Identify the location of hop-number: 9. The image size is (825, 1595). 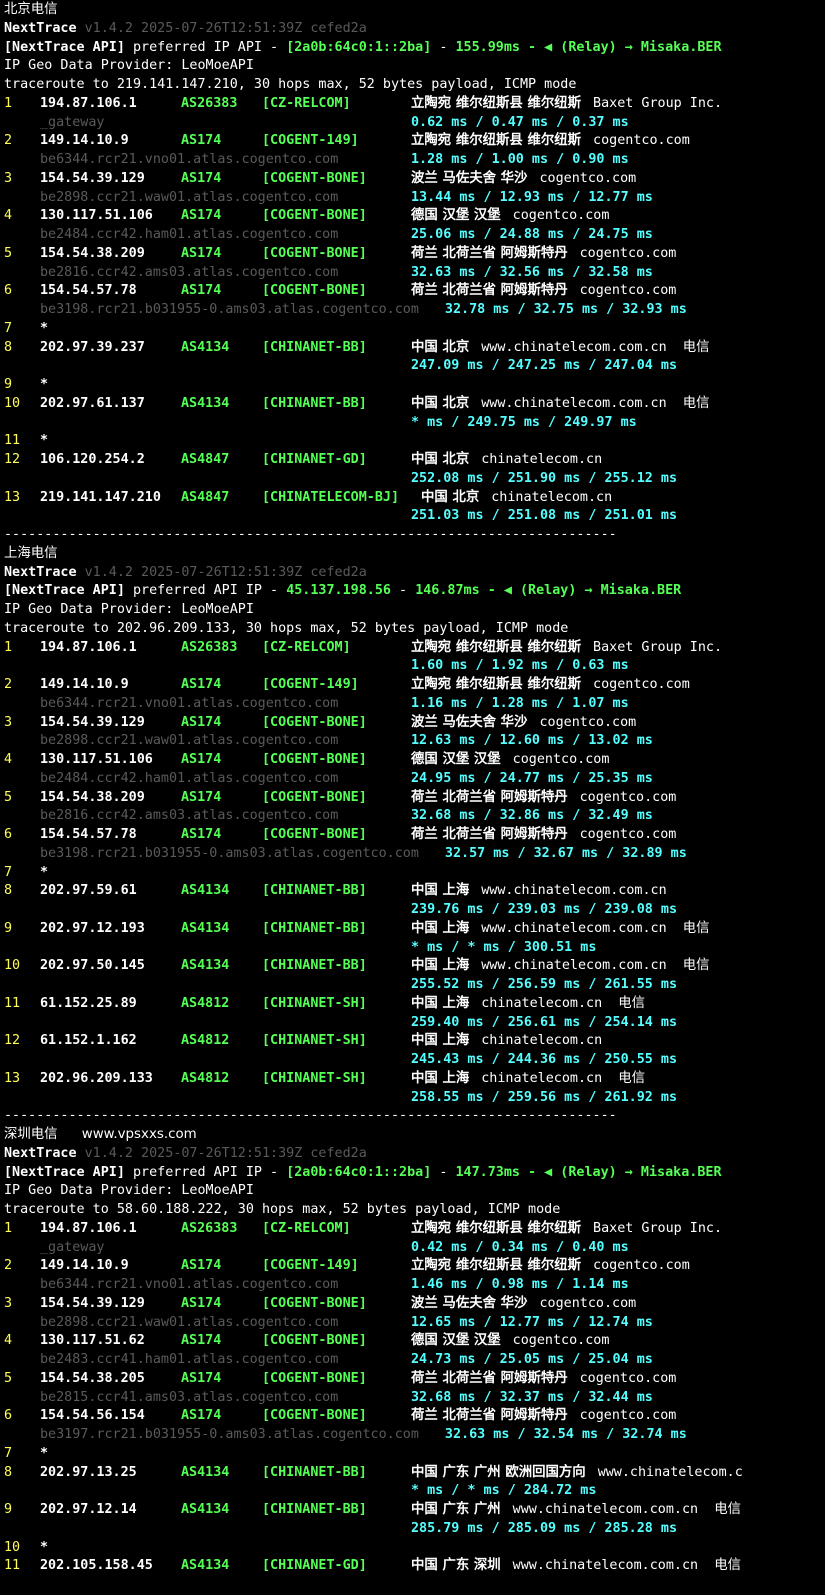
(8, 928).